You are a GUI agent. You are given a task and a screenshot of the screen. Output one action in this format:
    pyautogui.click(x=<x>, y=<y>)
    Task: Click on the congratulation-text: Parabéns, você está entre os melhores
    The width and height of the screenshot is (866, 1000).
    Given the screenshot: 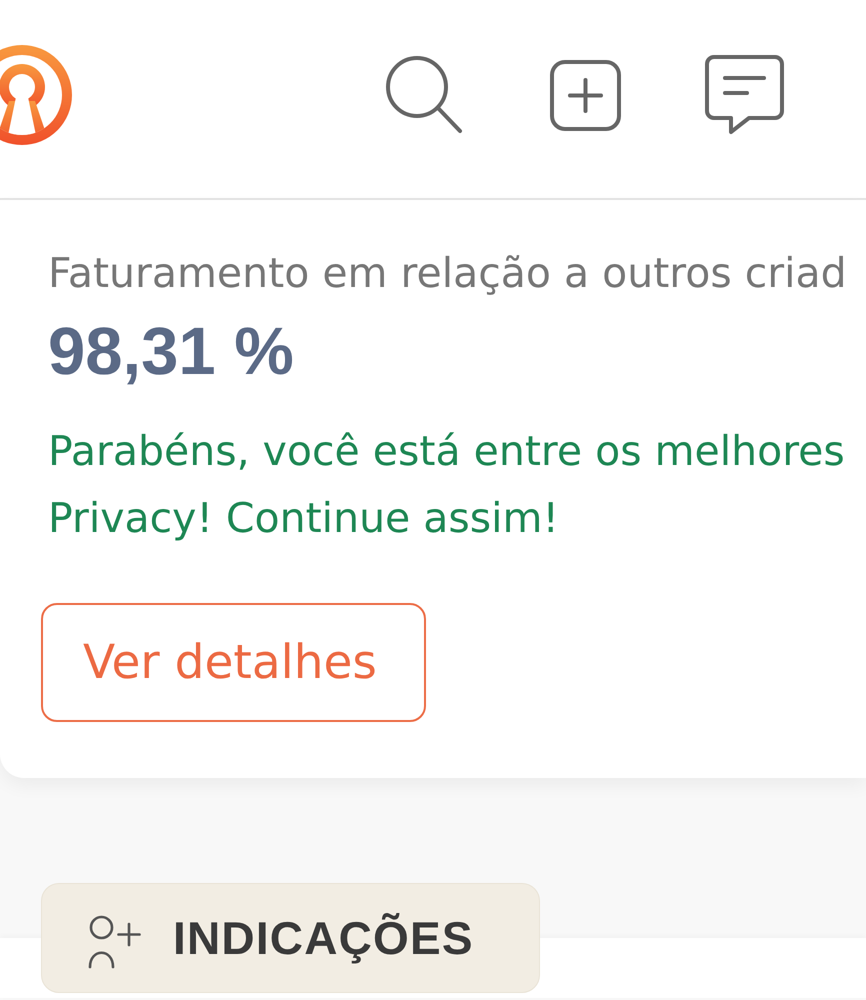 What is the action you would take?
    pyautogui.click(x=446, y=451)
    